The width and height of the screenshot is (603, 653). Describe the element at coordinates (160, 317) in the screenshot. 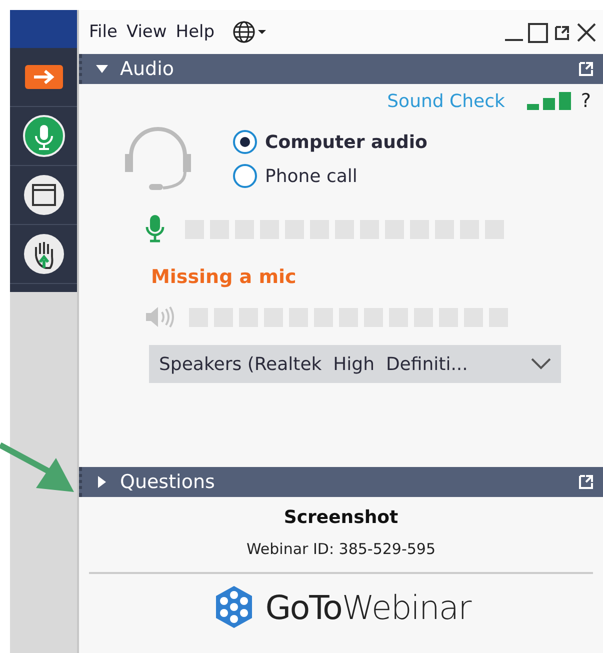

I see `speaker-icon` at that location.